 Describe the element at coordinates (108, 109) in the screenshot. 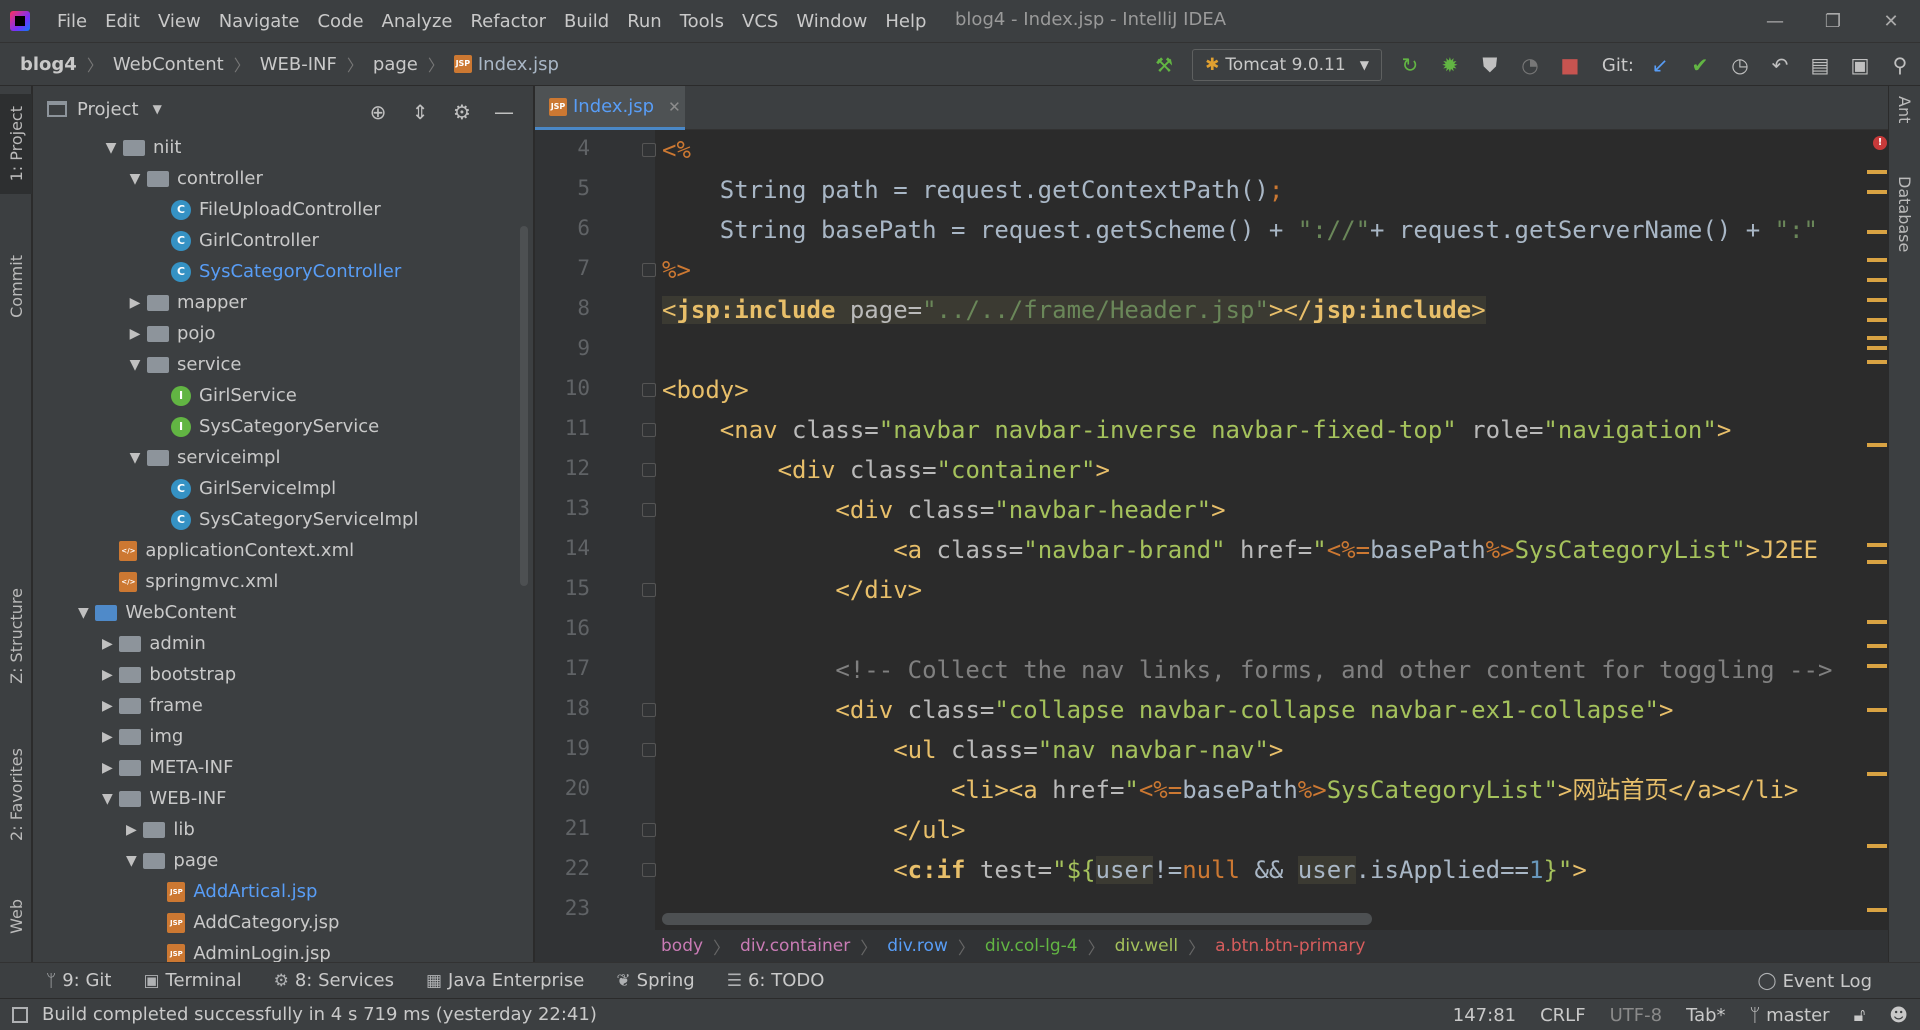

I see `project-panel-title: Project` at that location.